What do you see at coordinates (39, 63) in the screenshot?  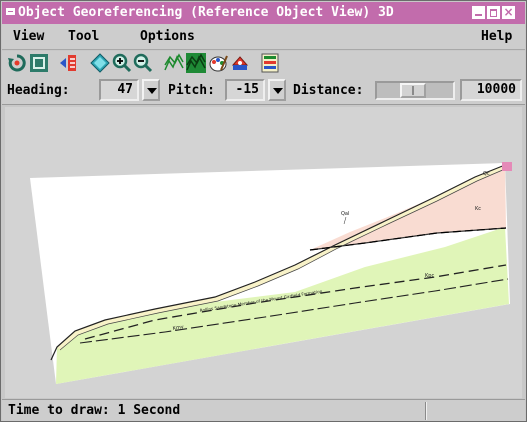 I see `full-view-icon` at bounding box center [39, 63].